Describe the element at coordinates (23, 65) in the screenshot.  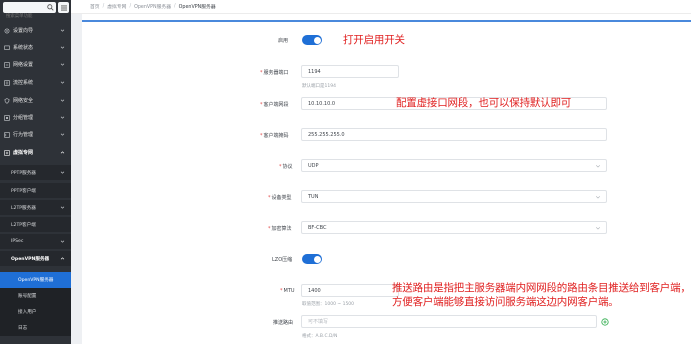
I see `sidebar-item-label: 网络设置` at that location.